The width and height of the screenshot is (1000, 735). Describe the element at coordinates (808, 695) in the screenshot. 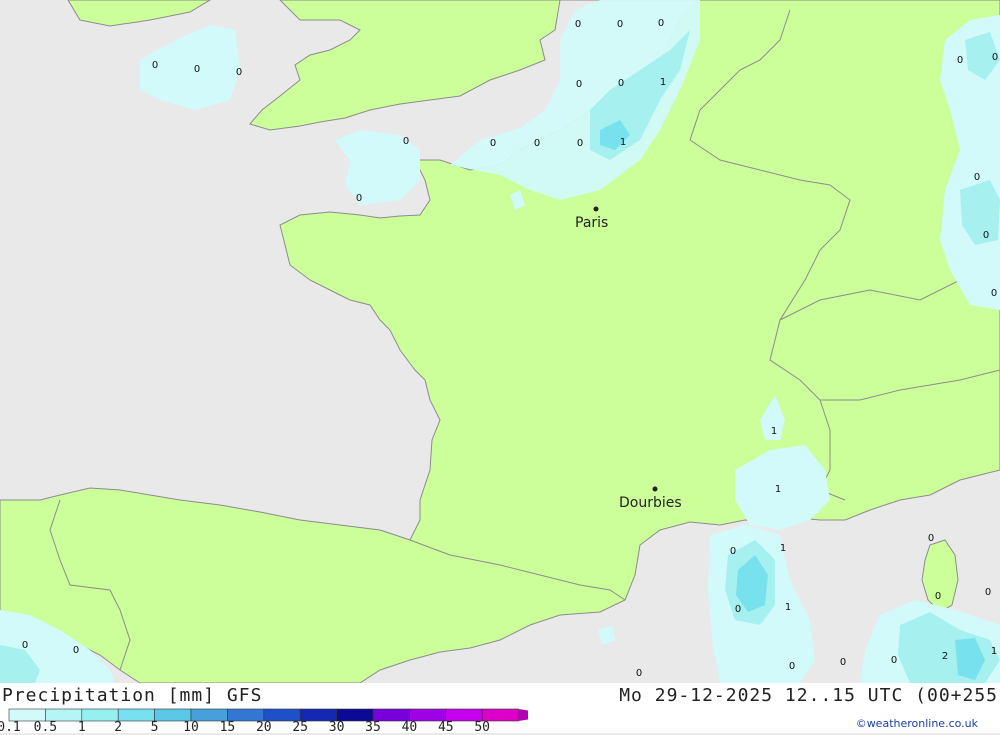

I see `forecast-datetime: Mo 29-12-2025 12..15 UTC (00+255` at that location.